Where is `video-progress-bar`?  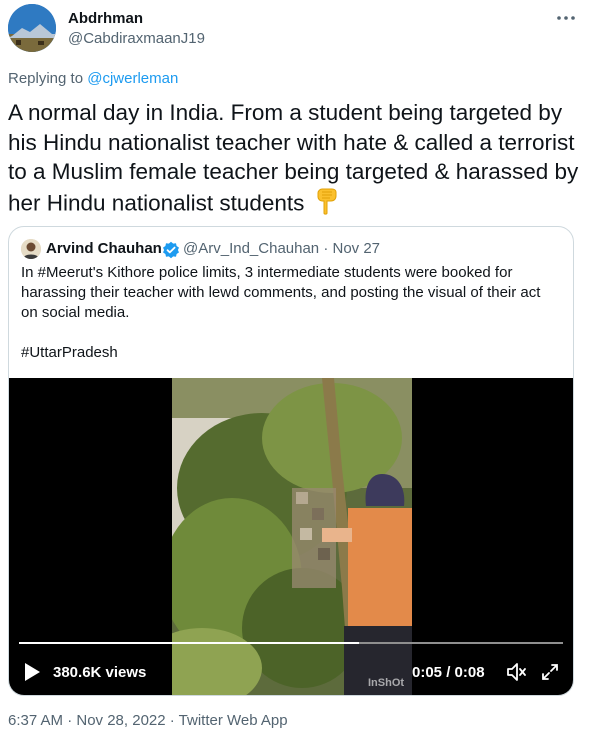
video-progress-bar is located at coordinates (291, 643).